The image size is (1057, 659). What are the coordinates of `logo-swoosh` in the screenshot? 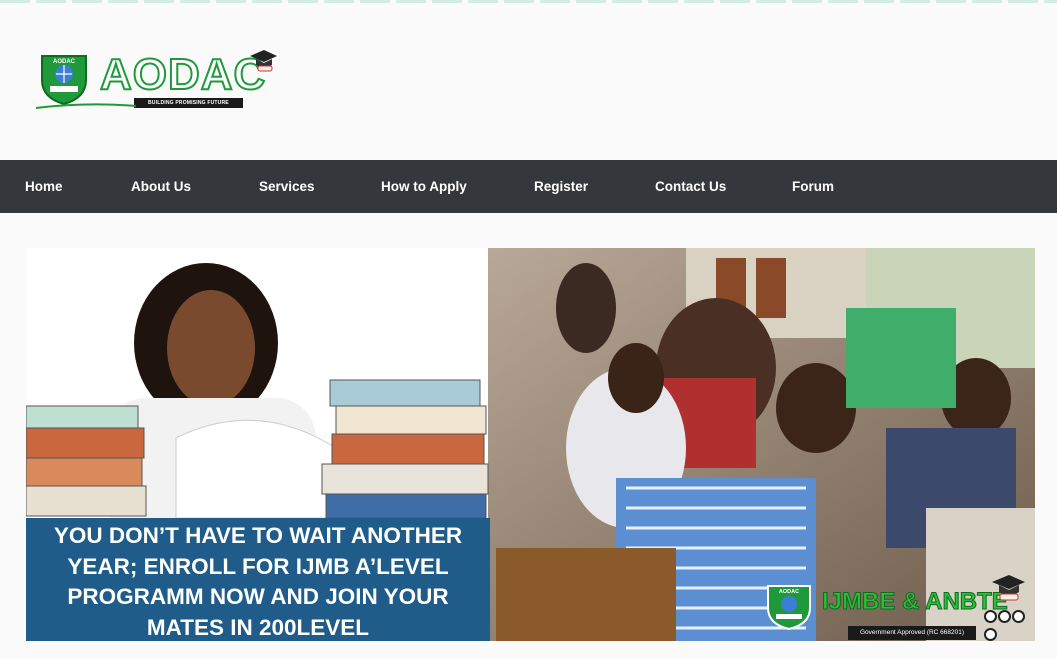 It's located at (86, 106).